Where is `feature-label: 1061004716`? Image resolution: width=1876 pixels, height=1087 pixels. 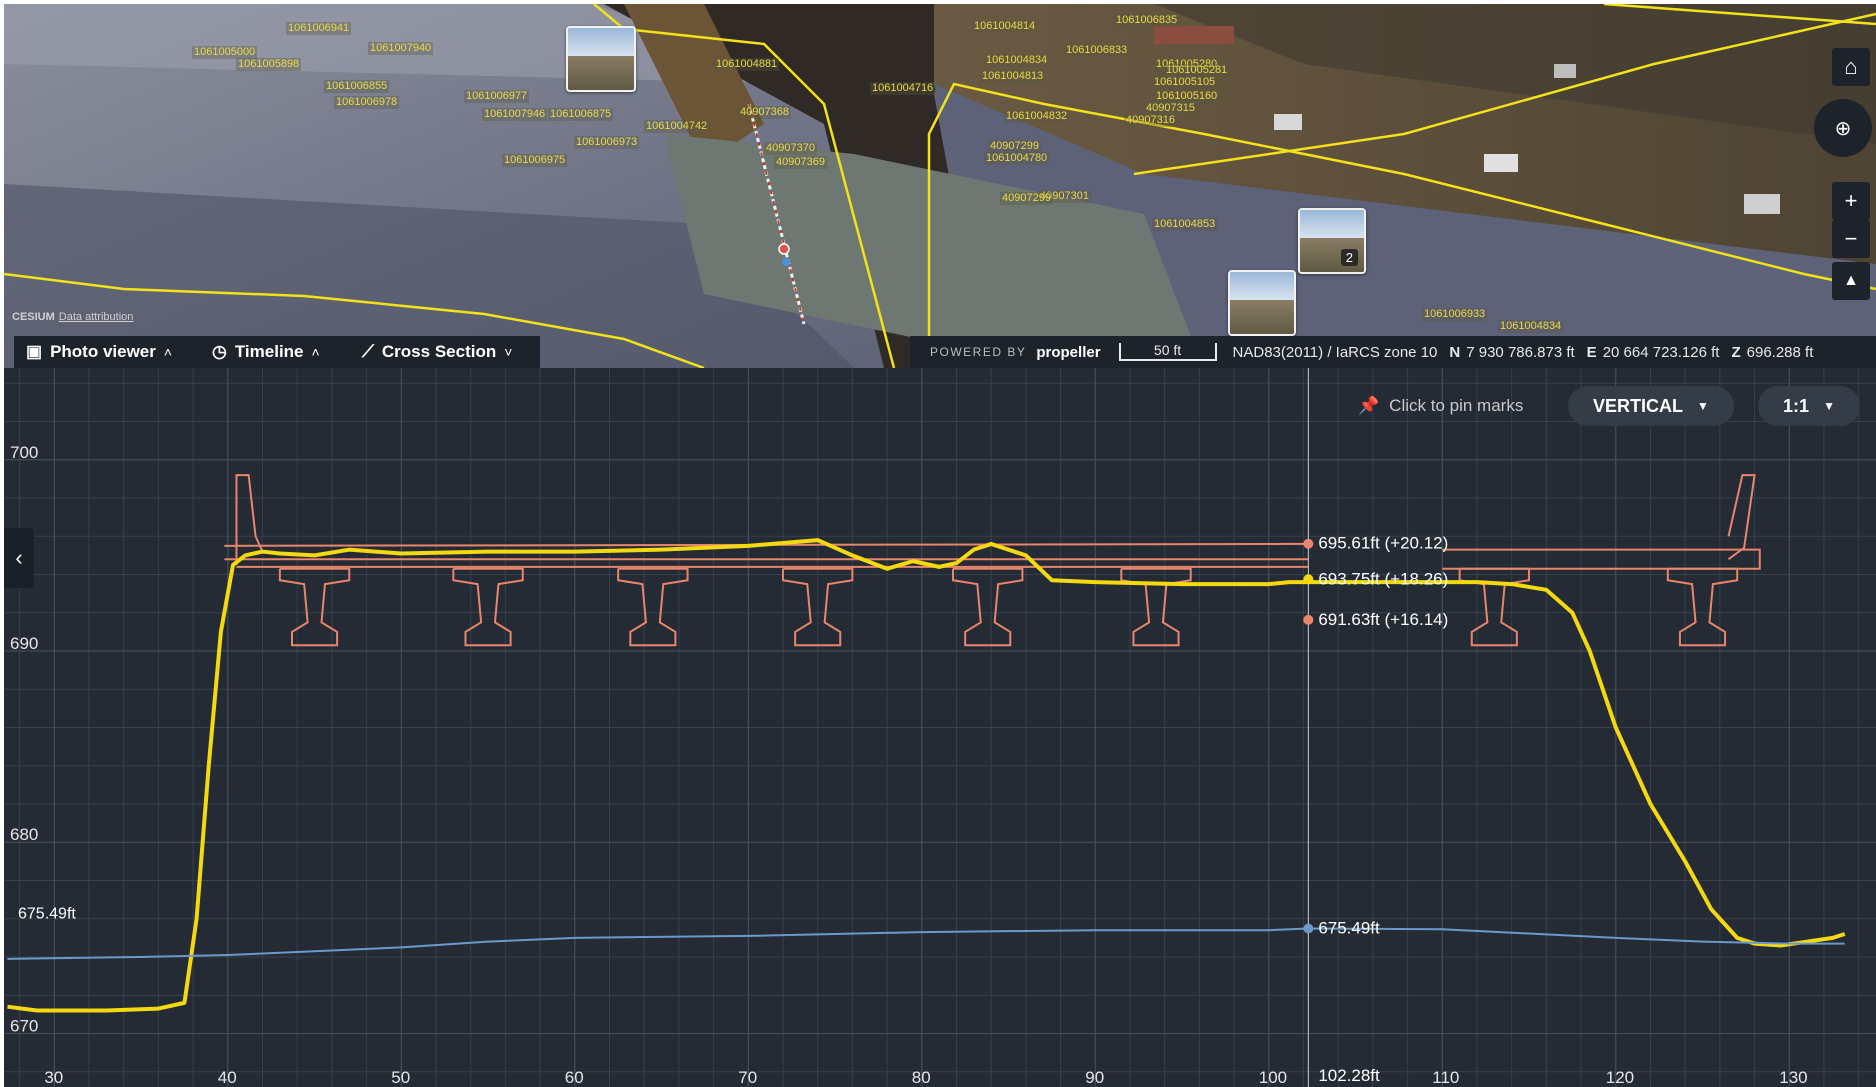 feature-label: 1061004716 is located at coordinates (903, 88).